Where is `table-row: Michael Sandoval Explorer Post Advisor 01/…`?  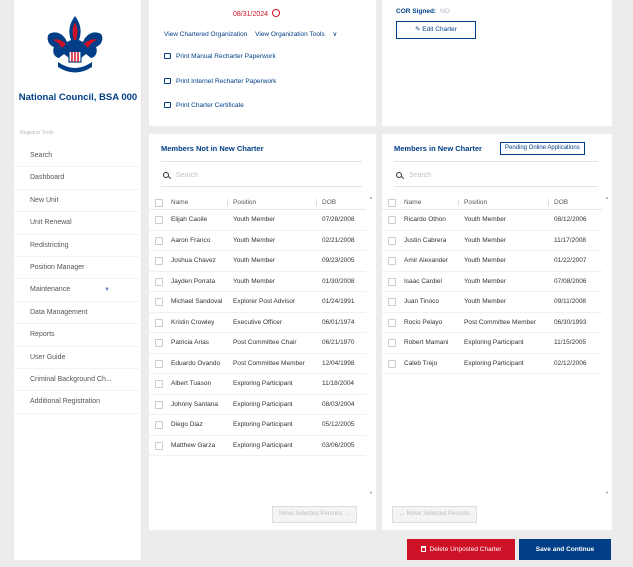
table-row: Michael Sandoval Explorer Post Advisor 01/… is located at coordinates (257, 302).